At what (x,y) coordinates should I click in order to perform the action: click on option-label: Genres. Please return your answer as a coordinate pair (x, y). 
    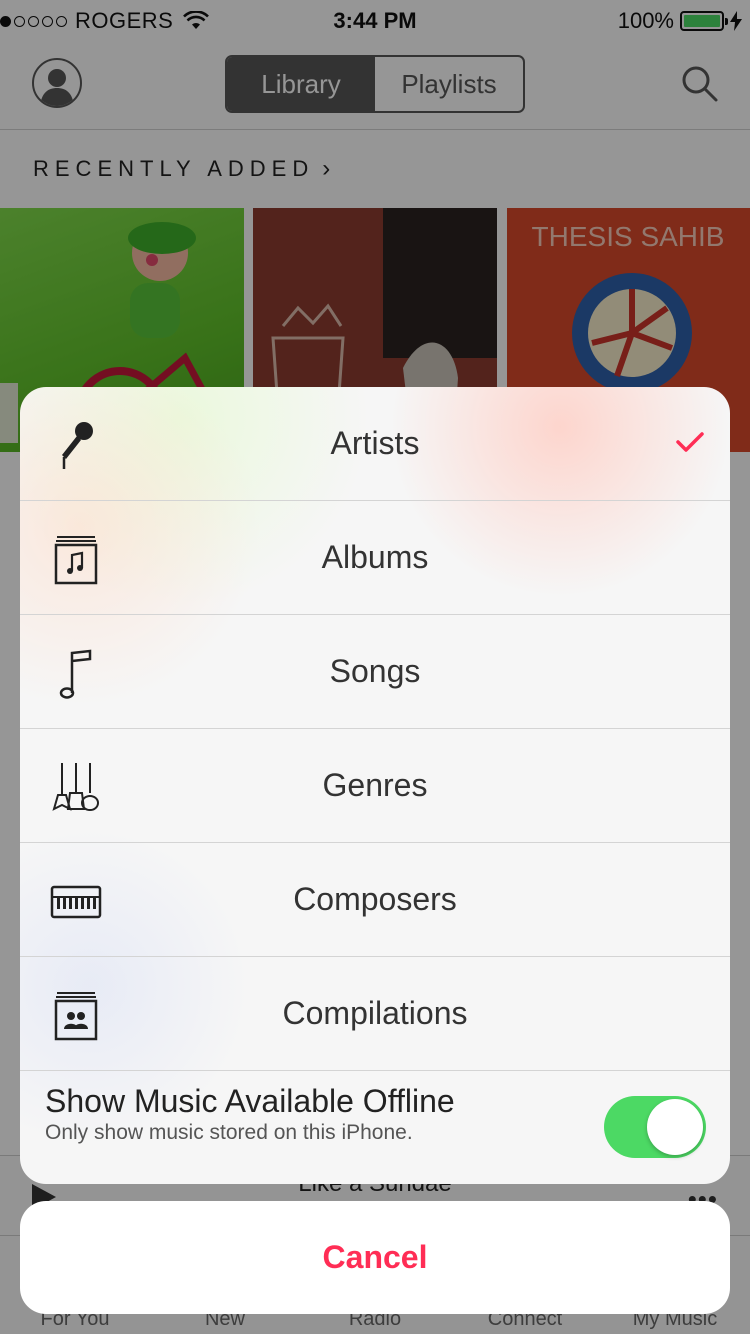
    Looking at the image, I should click on (375, 785).